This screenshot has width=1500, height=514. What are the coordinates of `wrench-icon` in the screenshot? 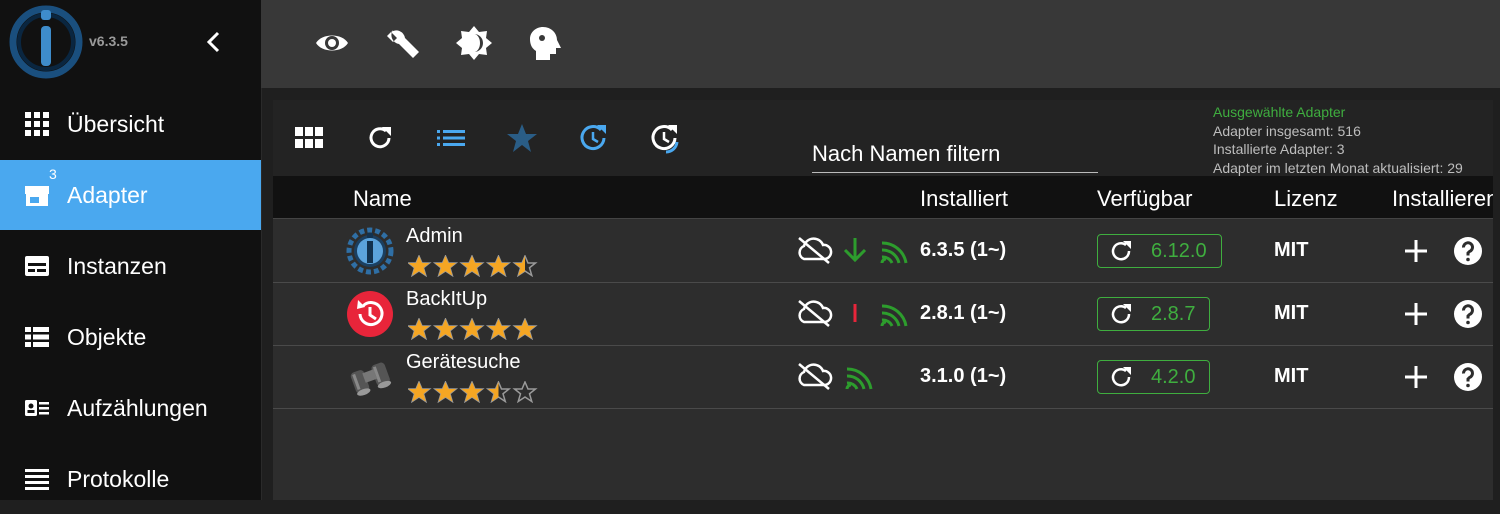 It's located at (403, 43).